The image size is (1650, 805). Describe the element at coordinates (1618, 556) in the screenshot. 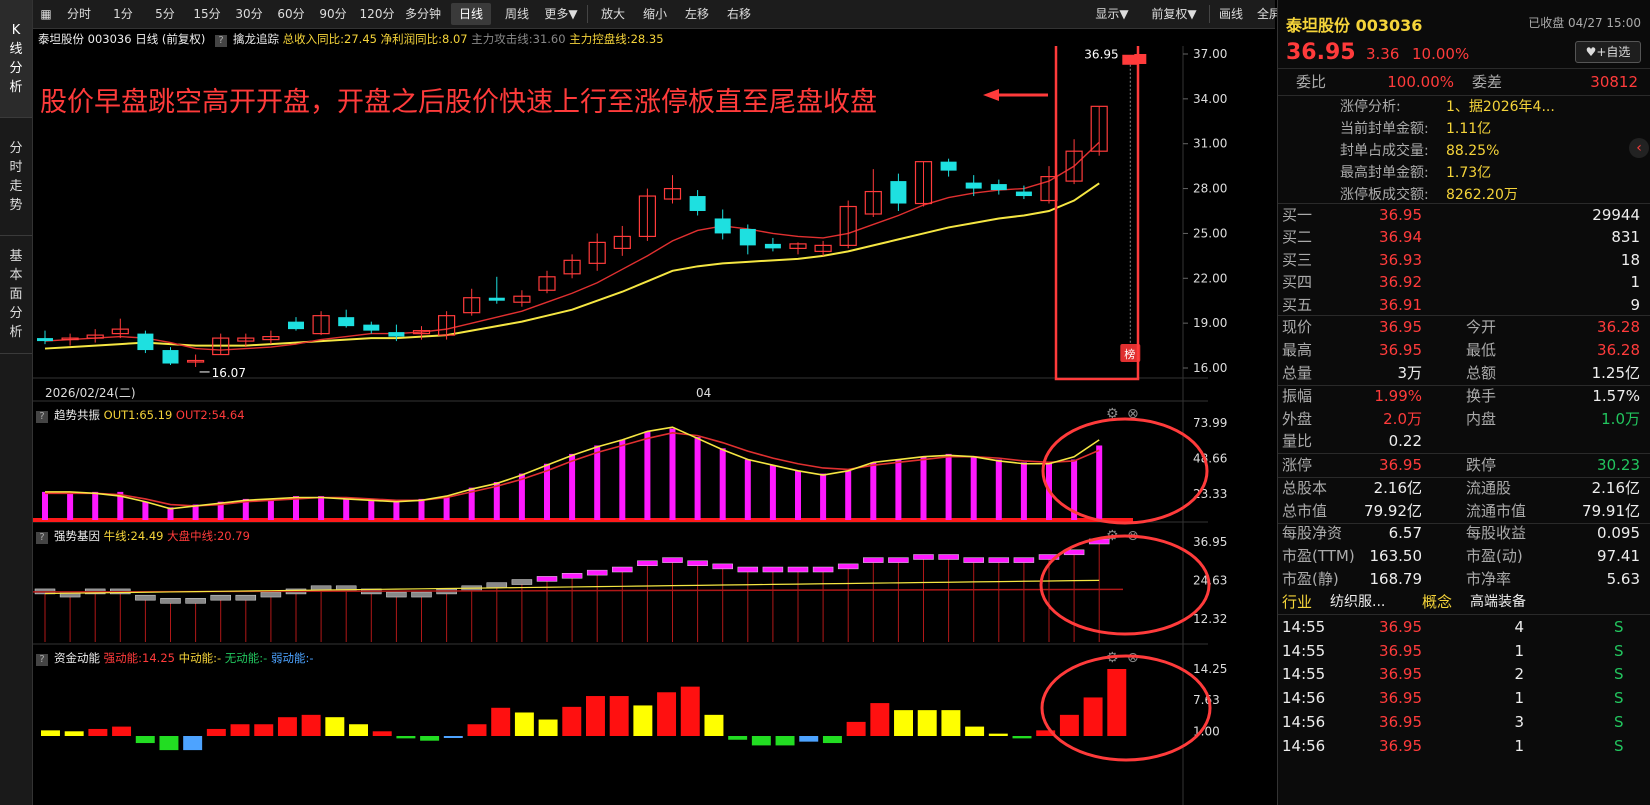

I see `stat-value: 97.41` at that location.